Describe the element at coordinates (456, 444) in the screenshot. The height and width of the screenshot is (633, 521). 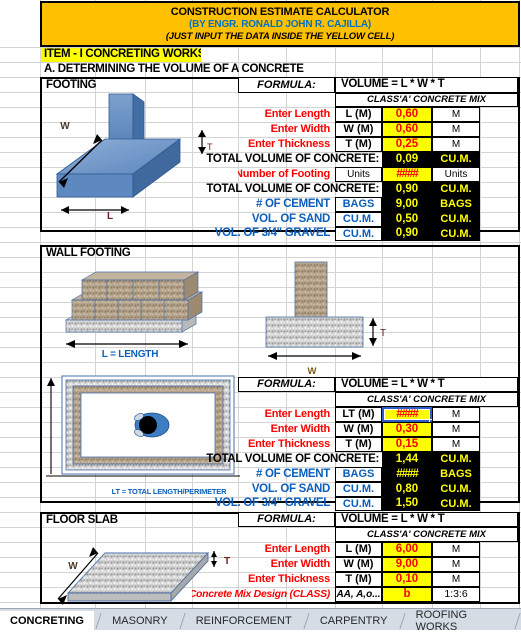
I see `wall-footing-thickness-unit: M` at that location.